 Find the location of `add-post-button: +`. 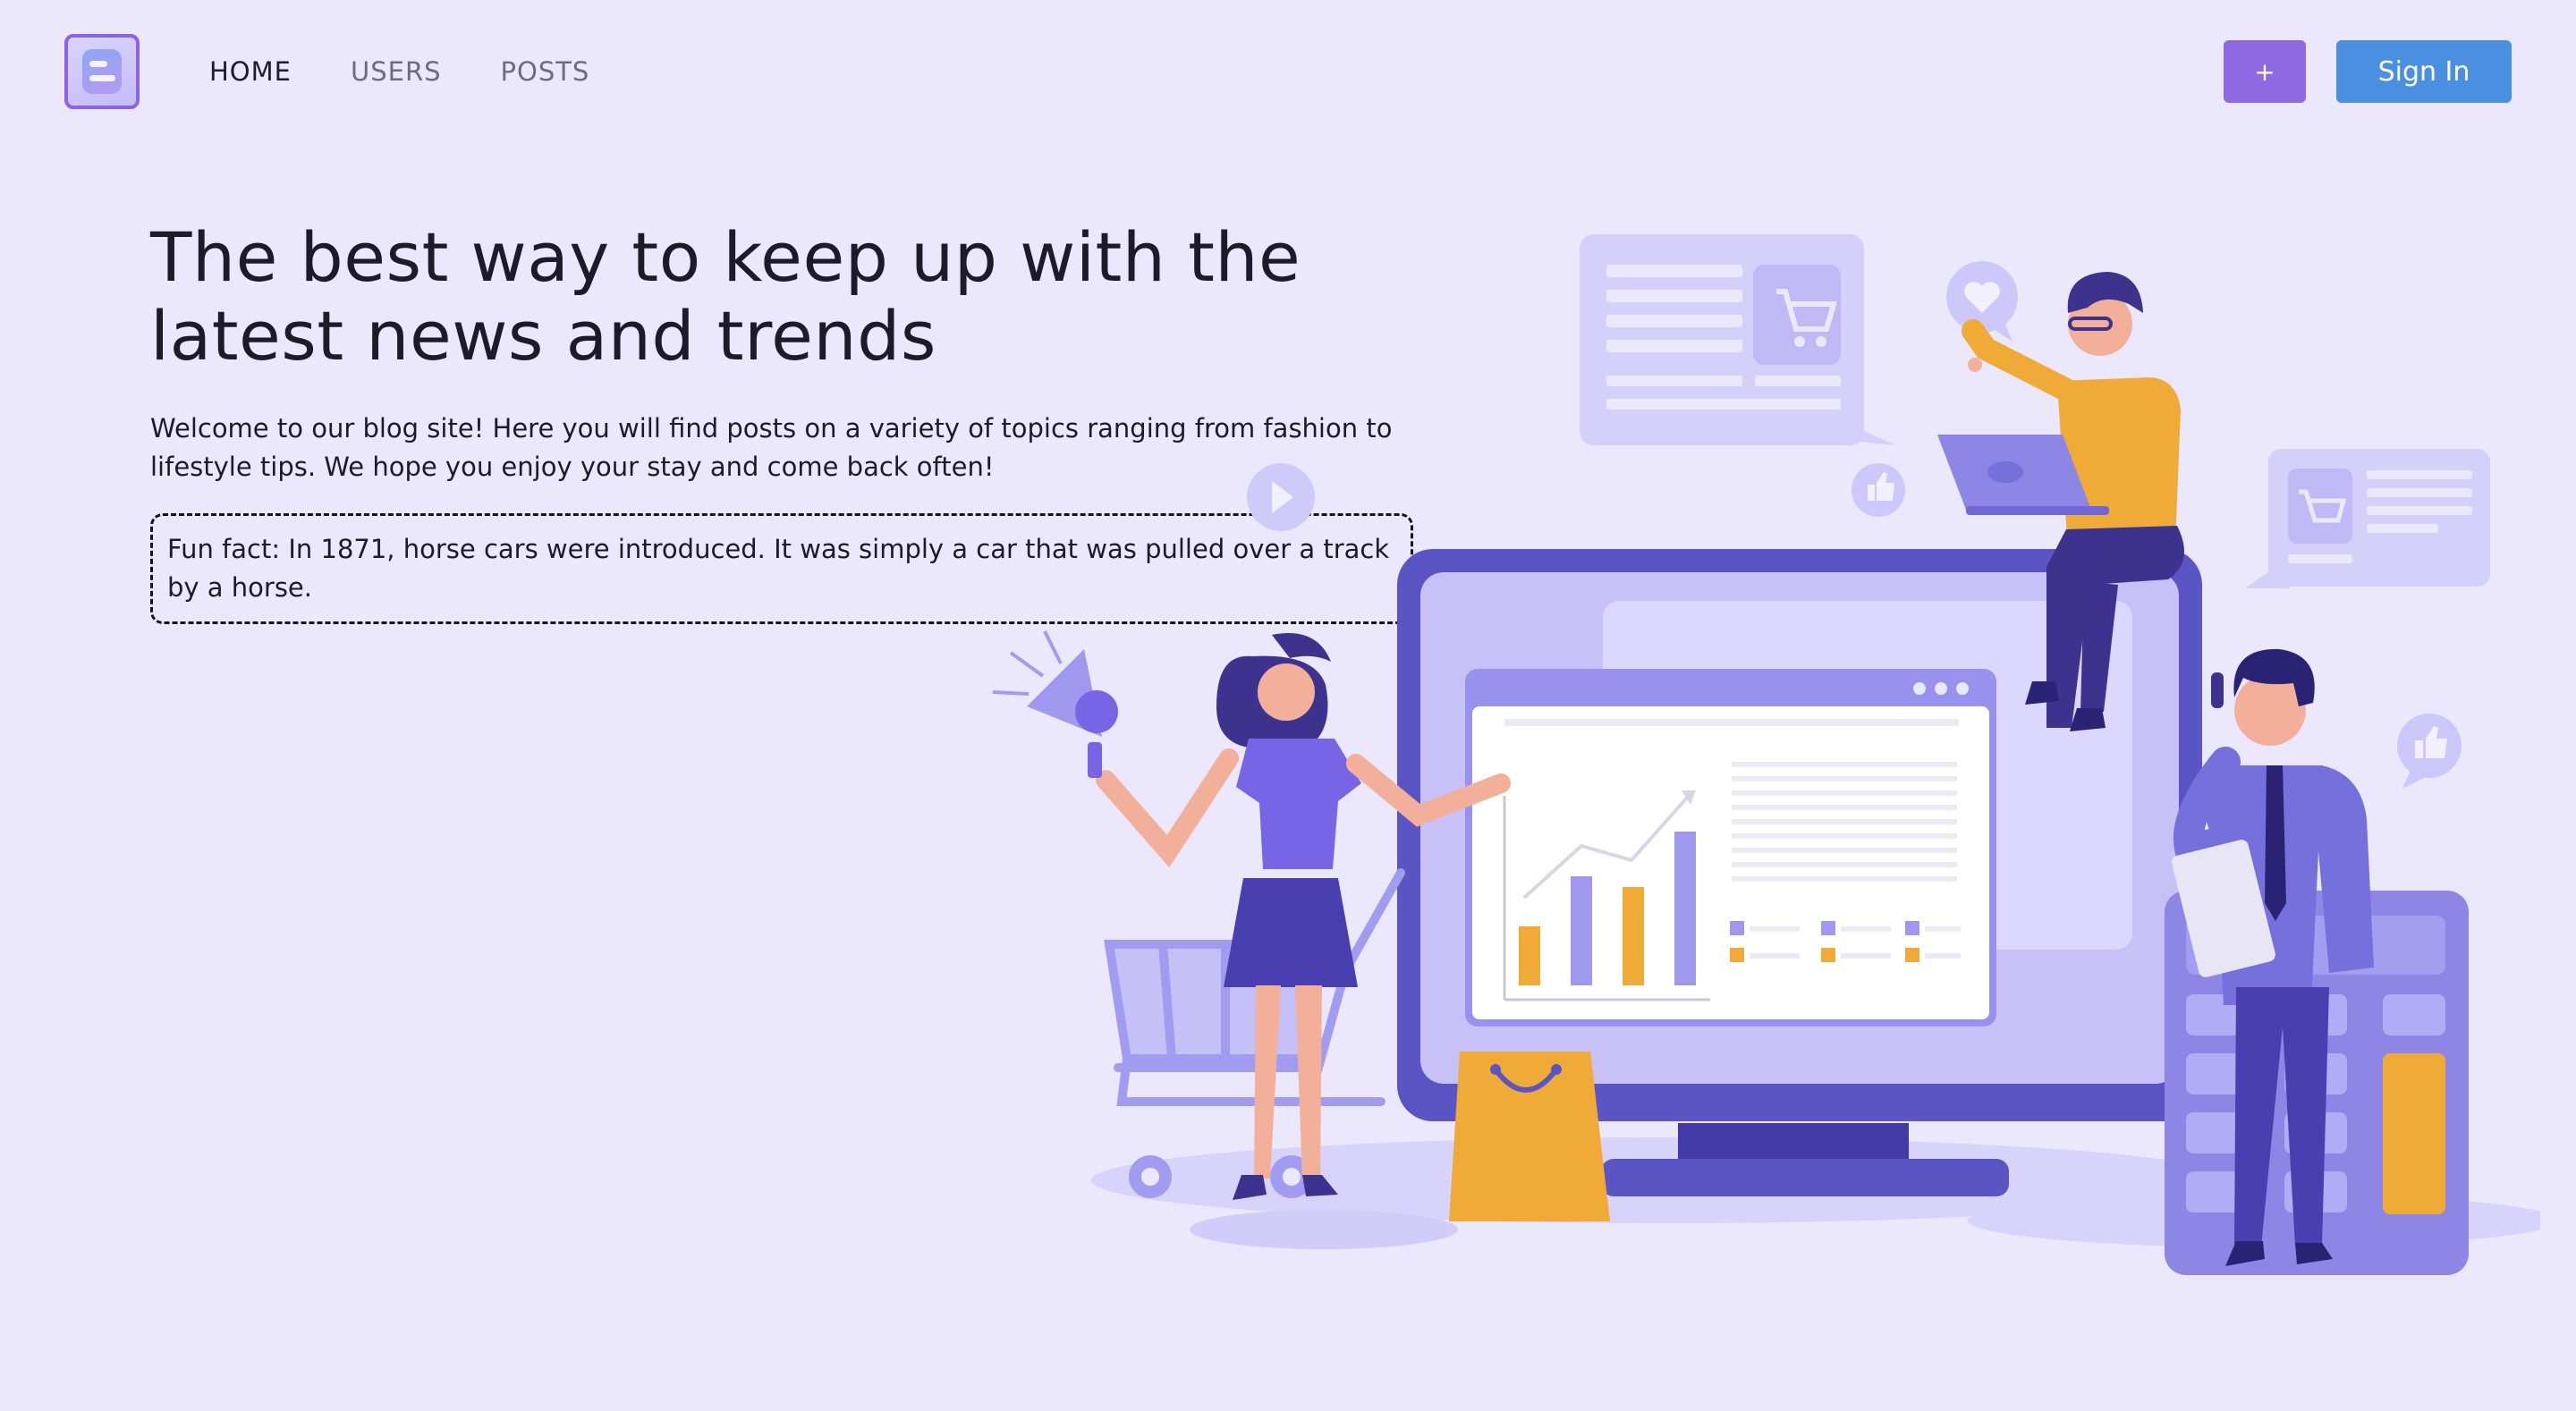

add-post-button: + is located at coordinates (2265, 71).